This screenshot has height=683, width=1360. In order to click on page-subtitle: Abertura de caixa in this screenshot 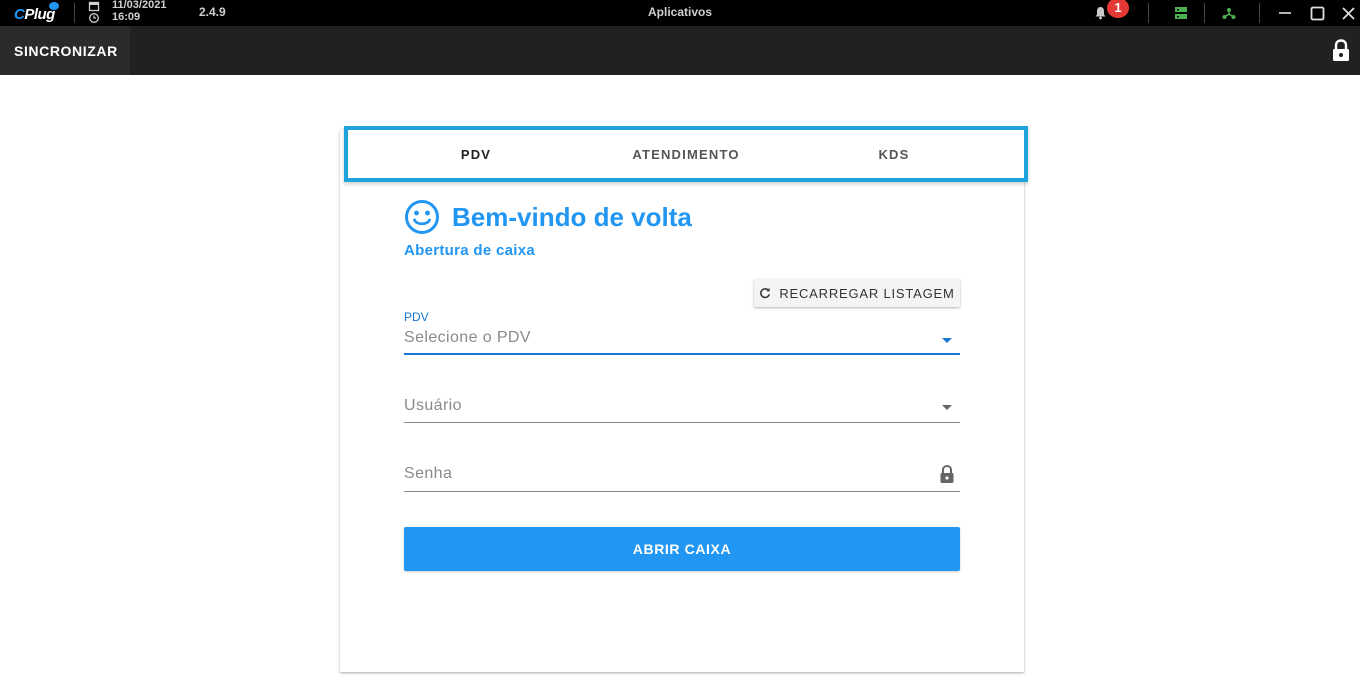, I will do `click(469, 250)`.